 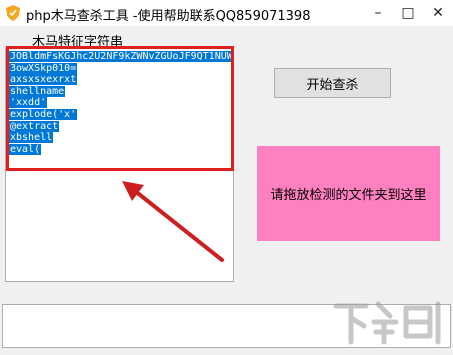 I want to click on minimize-button: –, so click(x=378, y=13).